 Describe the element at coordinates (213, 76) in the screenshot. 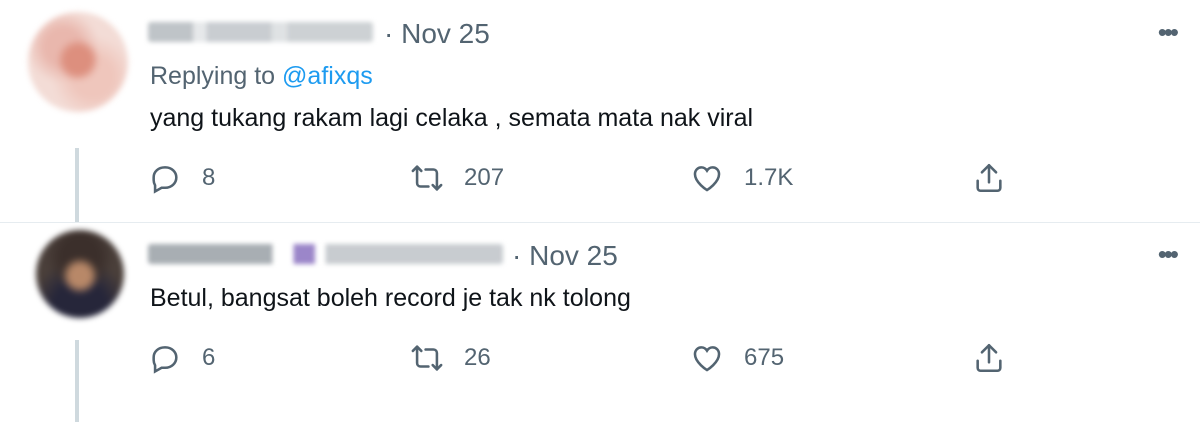

I see `replying-prefix: Replying to` at that location.